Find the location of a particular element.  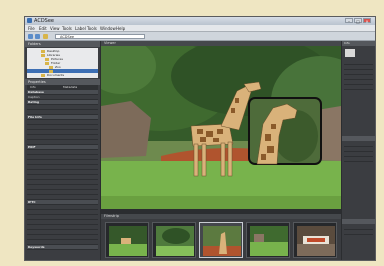

folder-label: Documents is located at coordinates (56, 75).